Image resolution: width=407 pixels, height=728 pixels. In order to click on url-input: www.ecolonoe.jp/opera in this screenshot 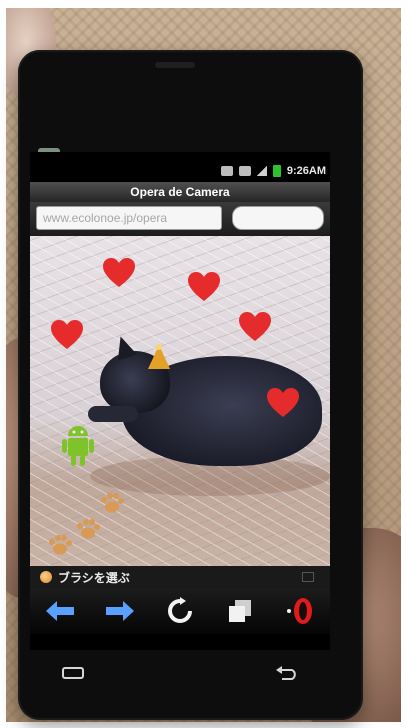, I will do `click(129, 218)`.